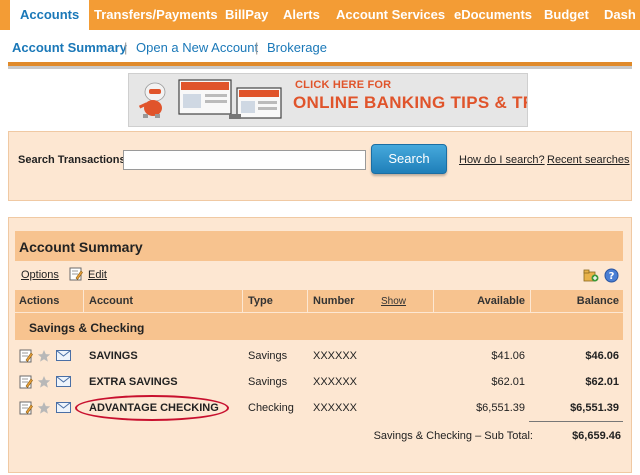 The width and height of the screenshot is (640, 475). Describe the element at coordinates (410, 102) in the screenshot. I see `banner-heading-large: ONLINE BANKING TIPS & TRICKS` at that location.